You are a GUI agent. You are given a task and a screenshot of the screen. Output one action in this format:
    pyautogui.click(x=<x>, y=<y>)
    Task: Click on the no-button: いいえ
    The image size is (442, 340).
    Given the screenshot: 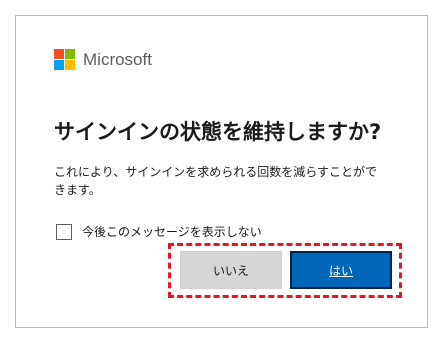 What is the action you would take?
    pyautogui.click(x=231, y=270)
    